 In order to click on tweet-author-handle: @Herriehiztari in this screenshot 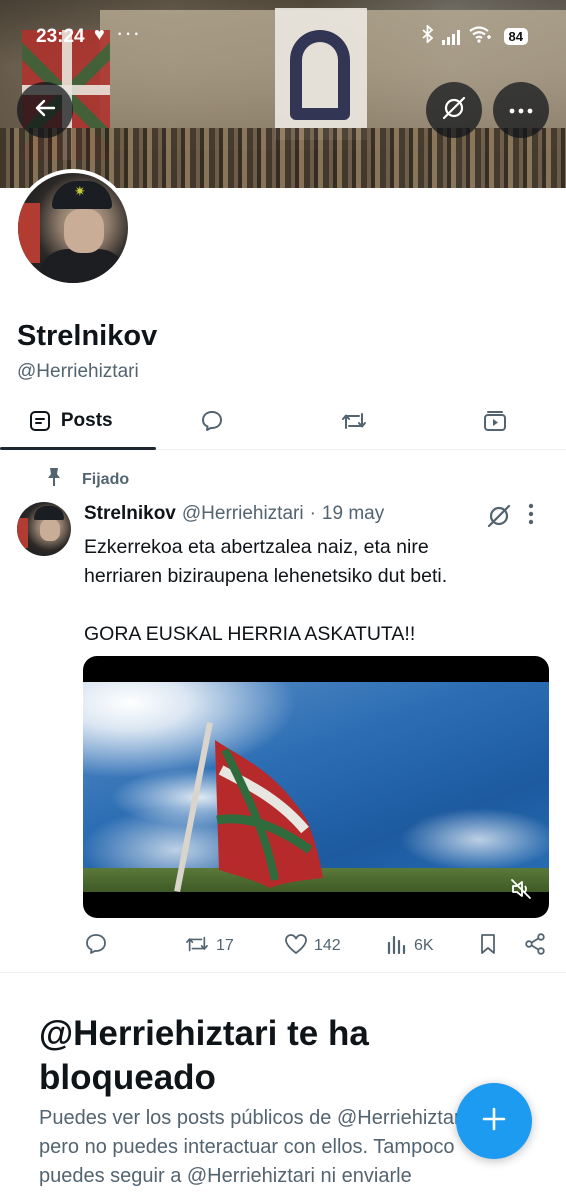, I will do `click(243, 514)`.